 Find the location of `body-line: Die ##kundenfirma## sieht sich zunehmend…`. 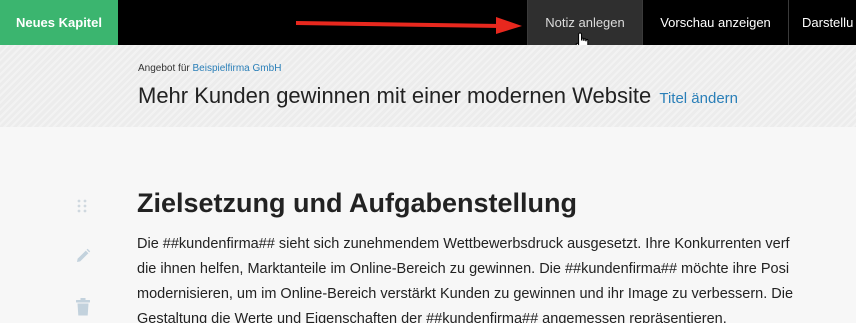

body-line: Die ##kundenfirma## sieht sich zunehmend… is located at coordinates (463, 244).